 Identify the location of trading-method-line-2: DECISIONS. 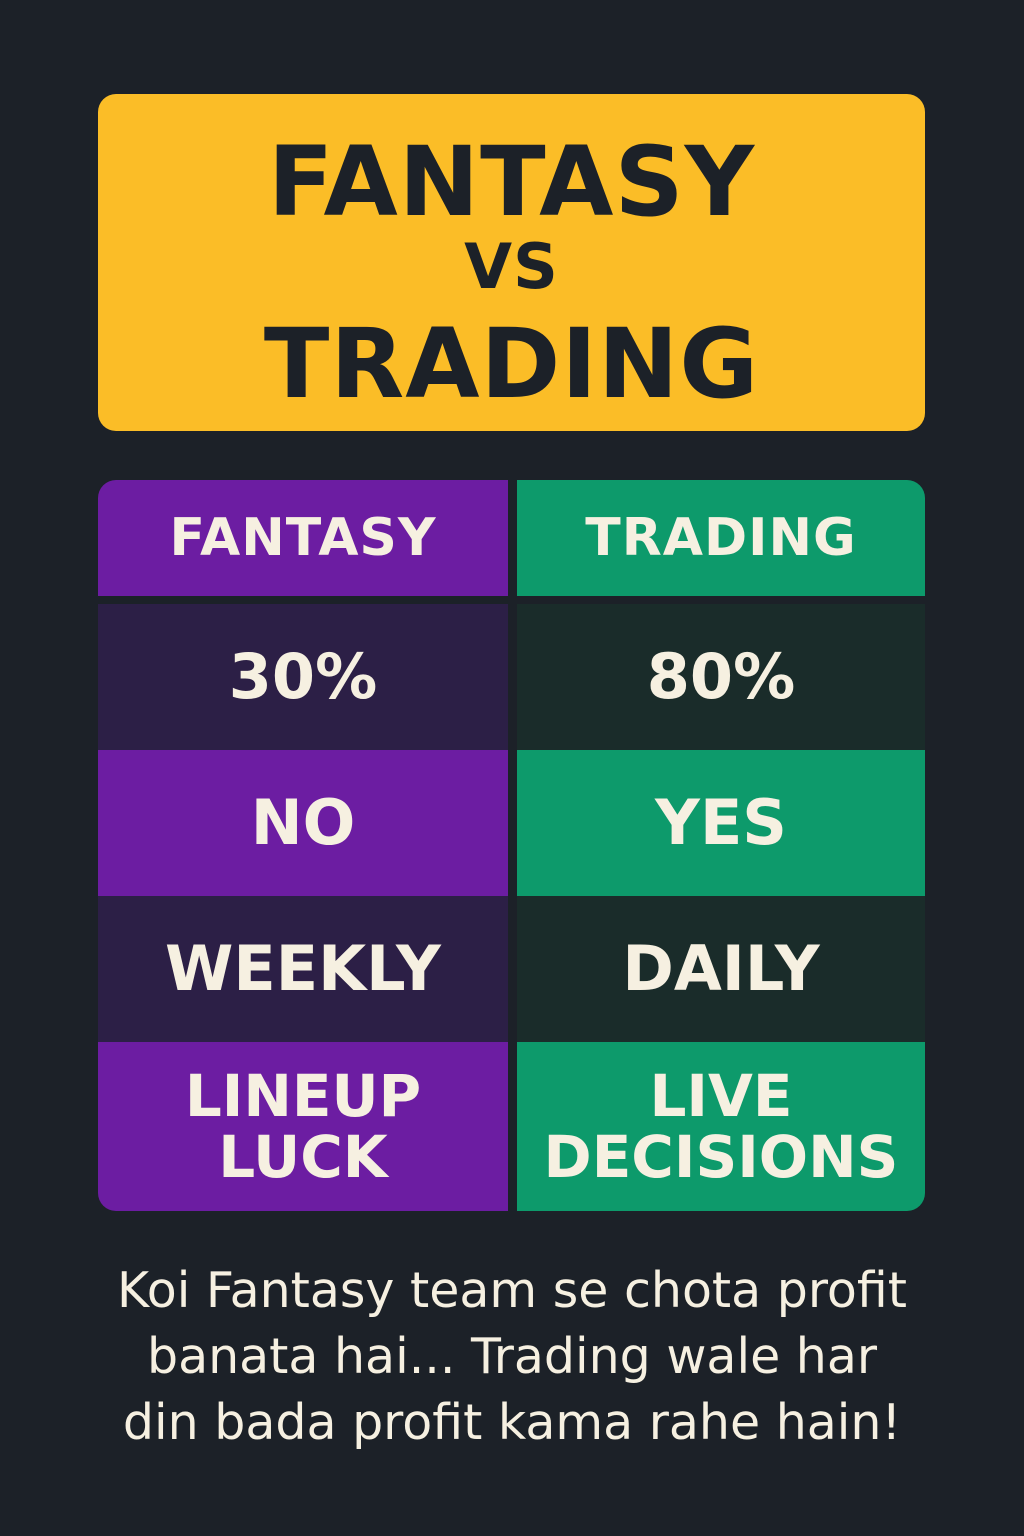
(721, 1156).